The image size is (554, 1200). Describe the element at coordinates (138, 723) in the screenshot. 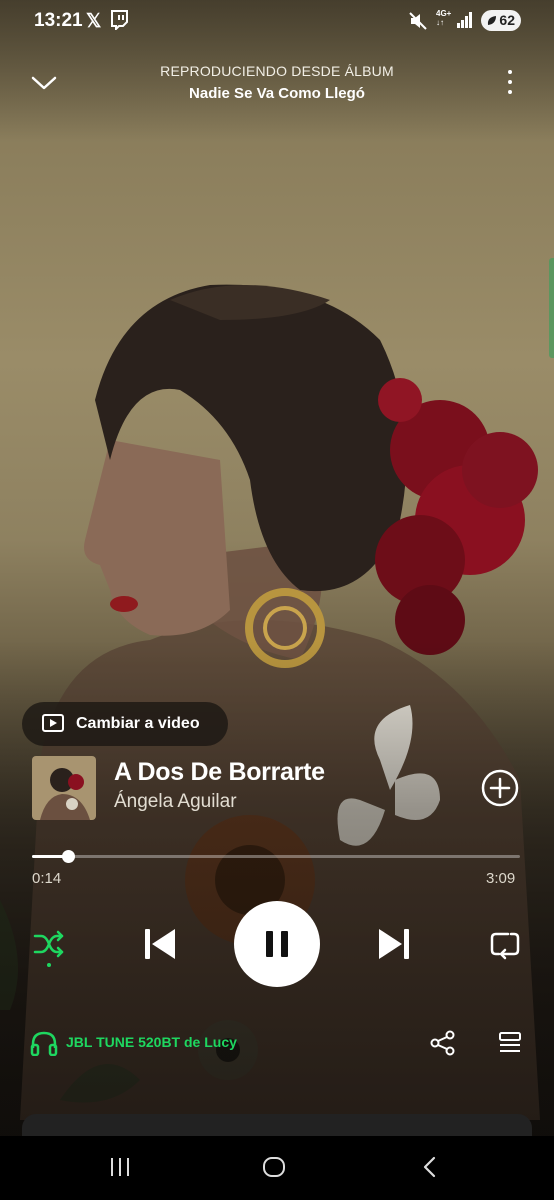

I see `switch-to-video-label: Cambiar a video` at that location.